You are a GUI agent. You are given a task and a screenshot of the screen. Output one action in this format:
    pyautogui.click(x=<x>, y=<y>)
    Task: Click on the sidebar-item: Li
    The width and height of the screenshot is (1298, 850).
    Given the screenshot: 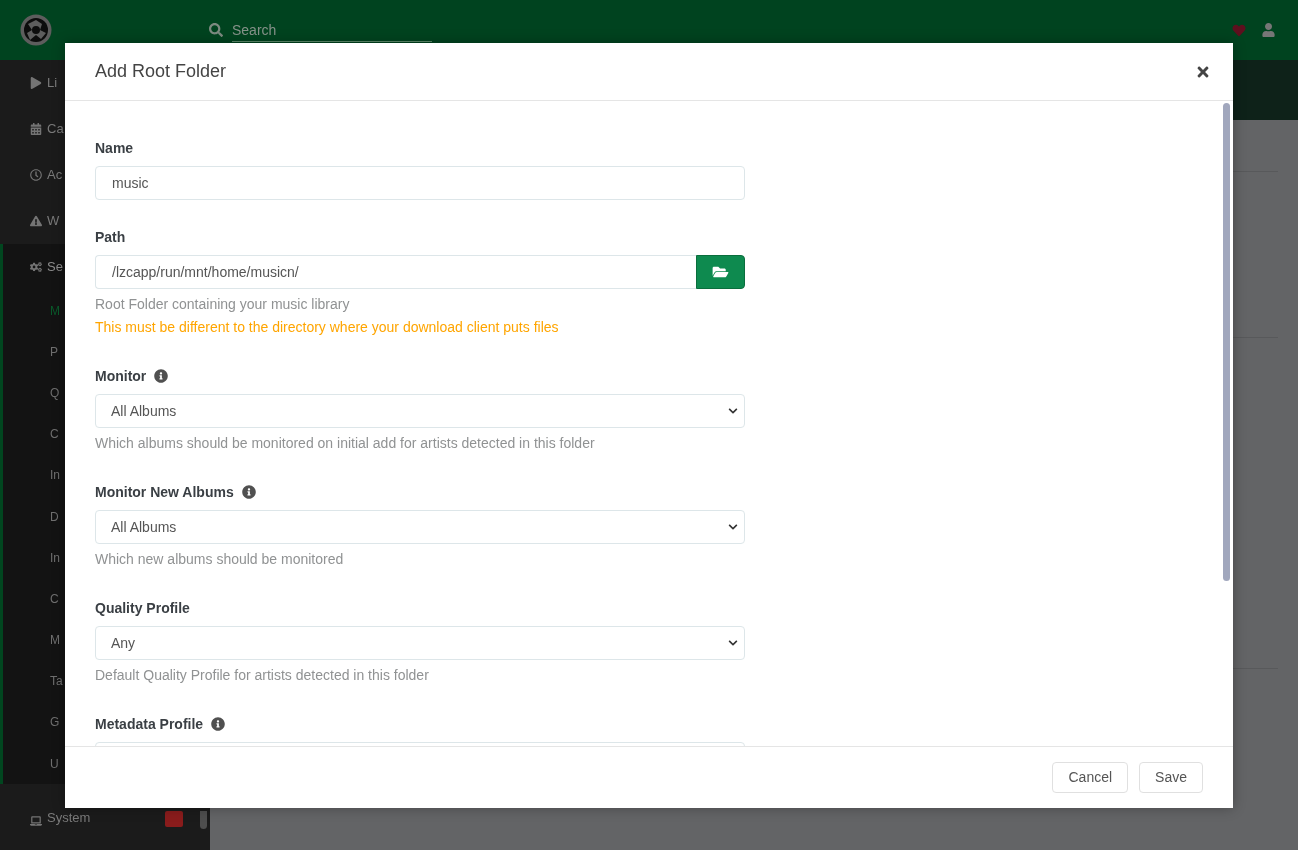 What is the action you would take?
    pyautogui.click(x=52, y=83)
    